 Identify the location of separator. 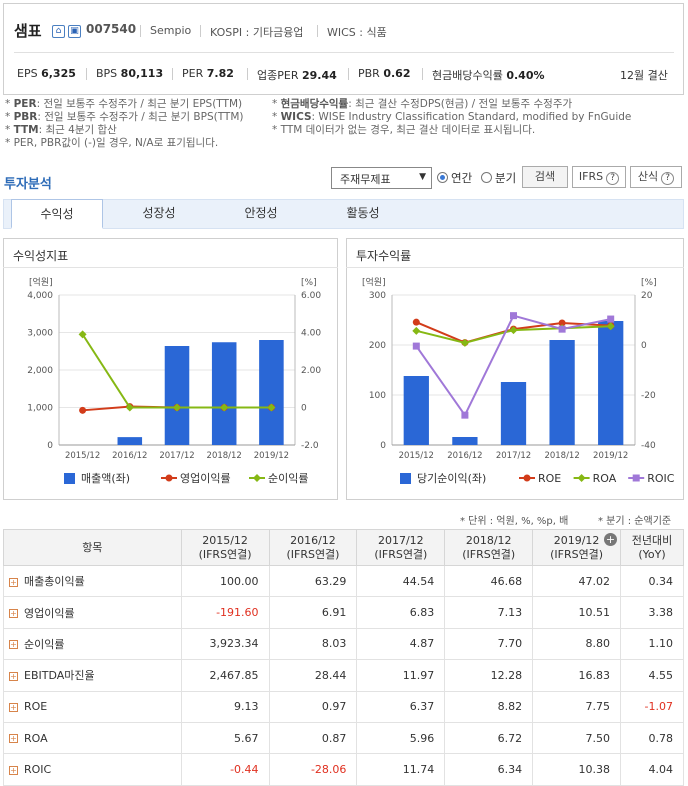
(344, 52).